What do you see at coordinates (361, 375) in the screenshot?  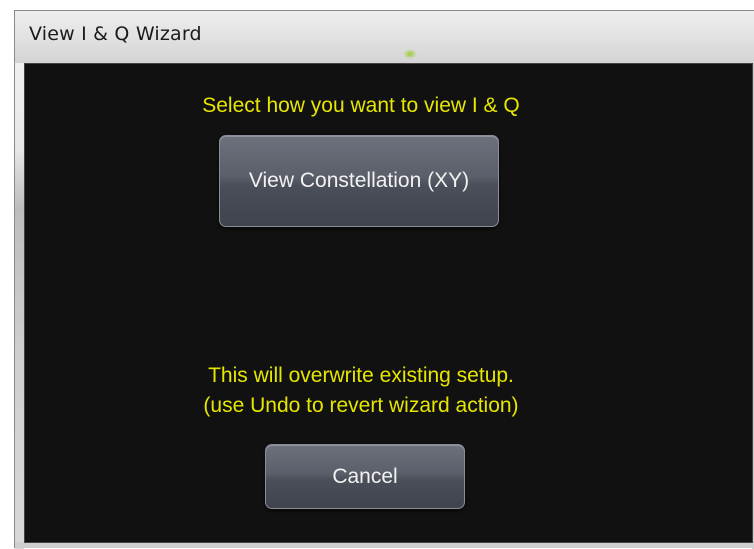 I see `warning-line-1: This will overwrite existing setup.` at bounding box center [361, 375].